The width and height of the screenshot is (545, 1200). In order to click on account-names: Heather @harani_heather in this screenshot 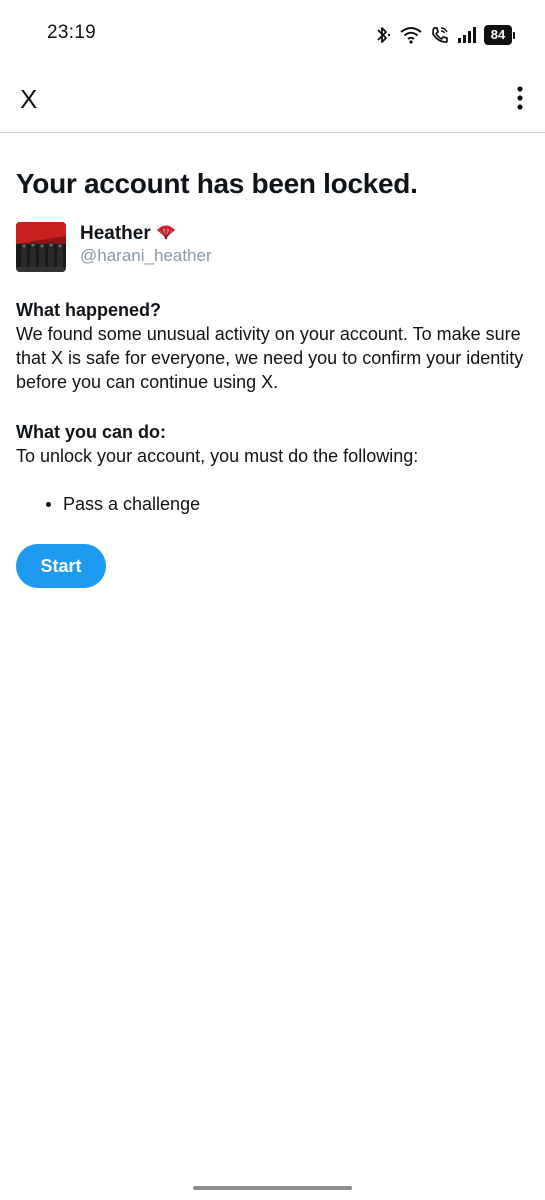, I will do `click(146, 244)`.